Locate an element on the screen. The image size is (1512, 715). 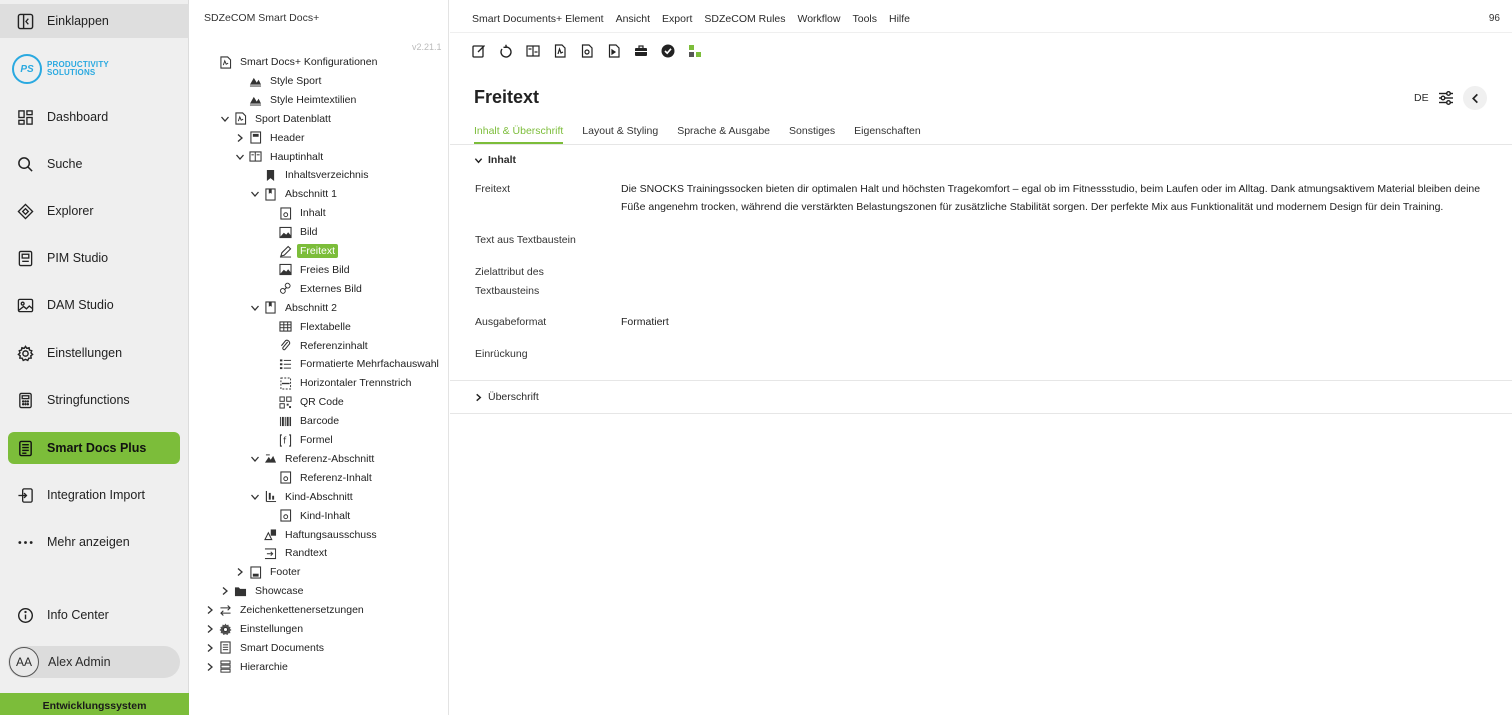
section-inhalt-toggle: Inhalt is located at coordinates (495, 160).